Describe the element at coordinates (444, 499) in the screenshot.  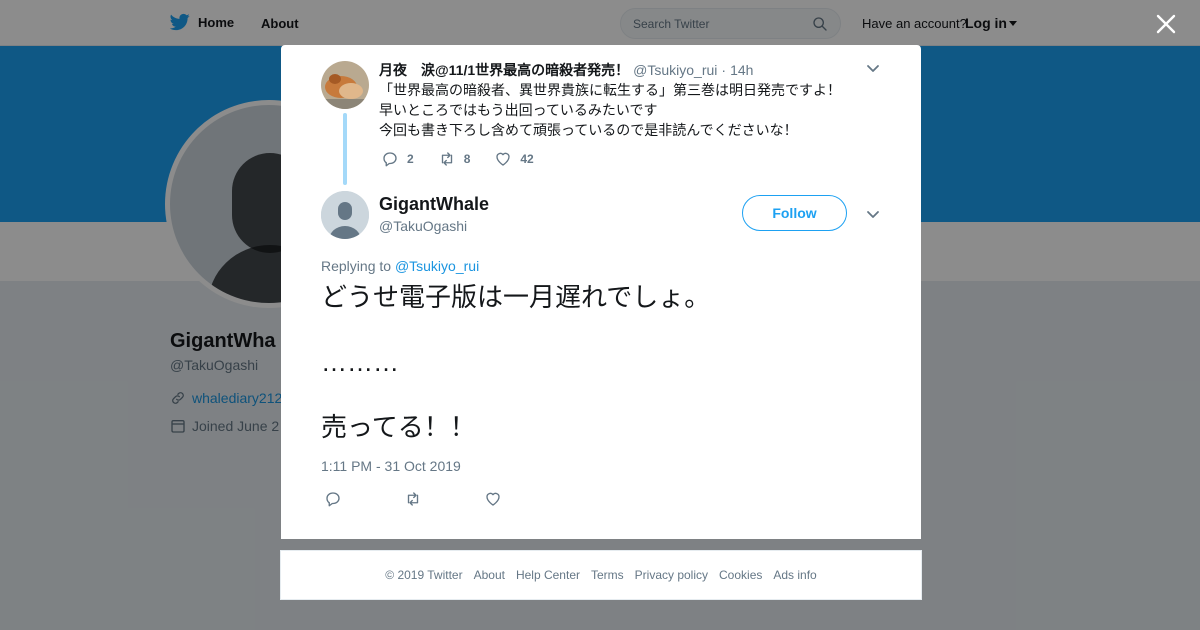
I see `main-tweet-actions` at that location.